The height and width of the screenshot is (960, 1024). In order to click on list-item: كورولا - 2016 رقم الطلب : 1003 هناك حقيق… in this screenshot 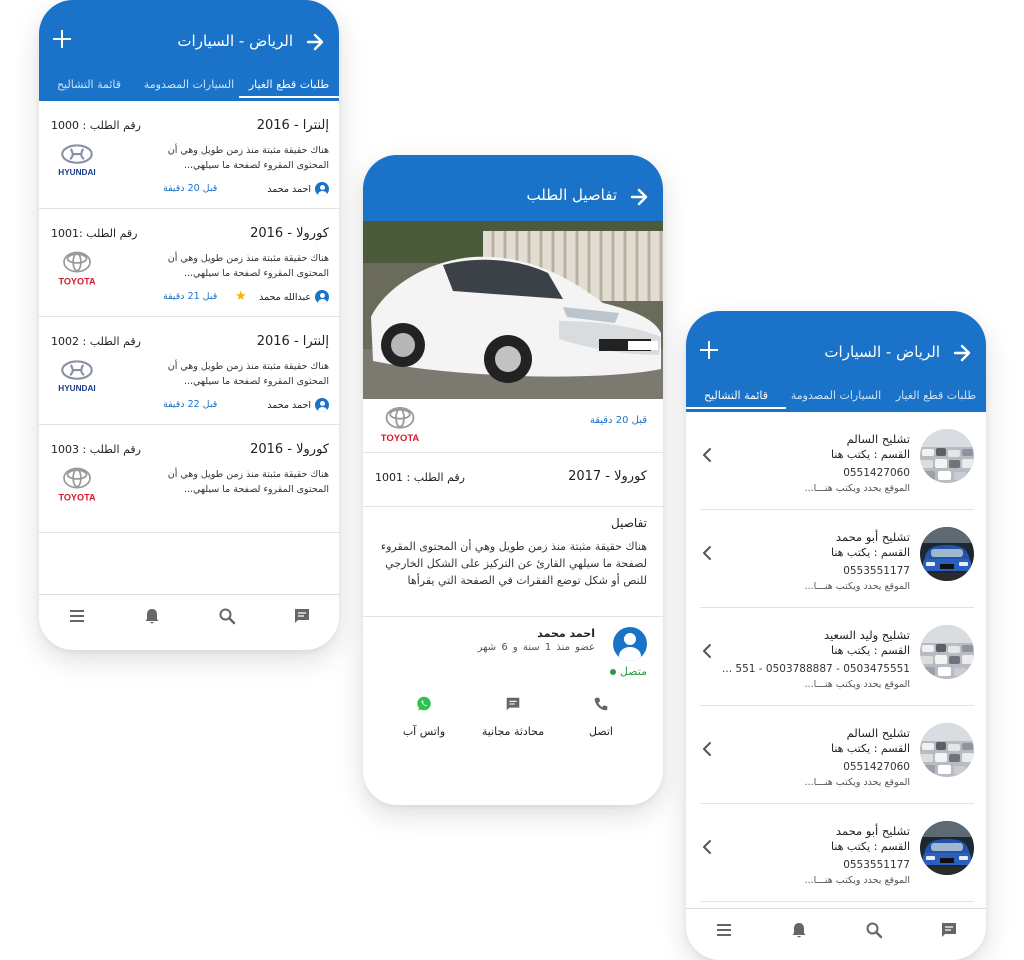, I will do `click(189, 479)`.